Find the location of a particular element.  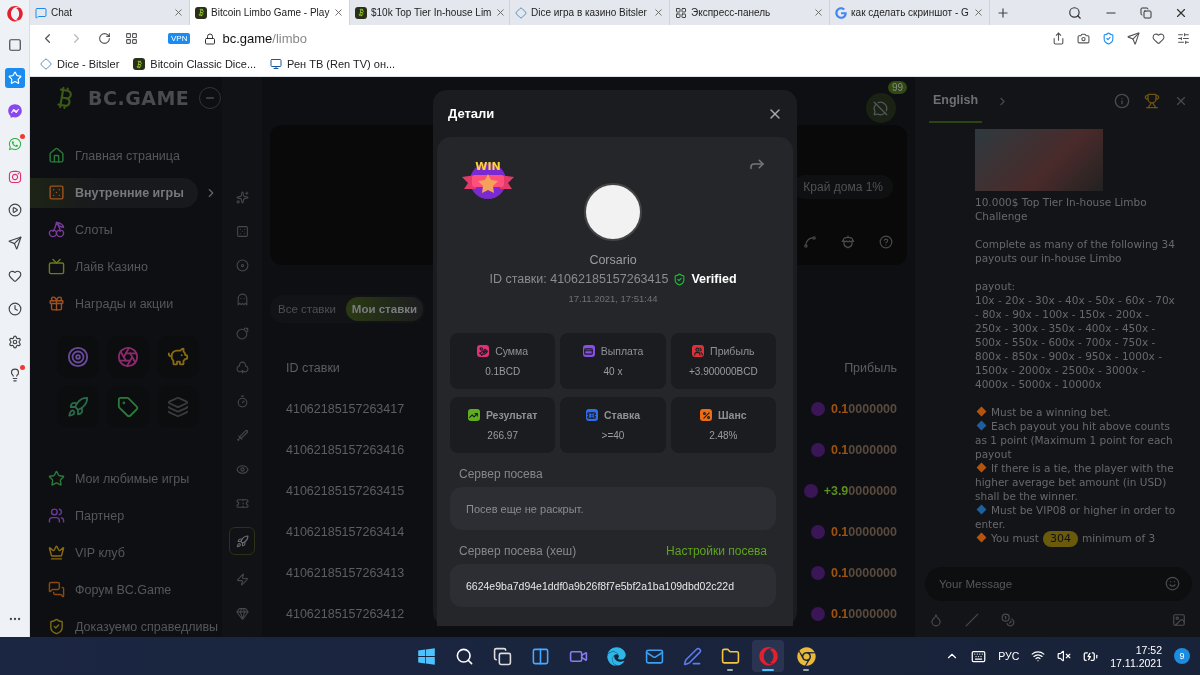

heart-icon is located at coordinates (1158, 38).